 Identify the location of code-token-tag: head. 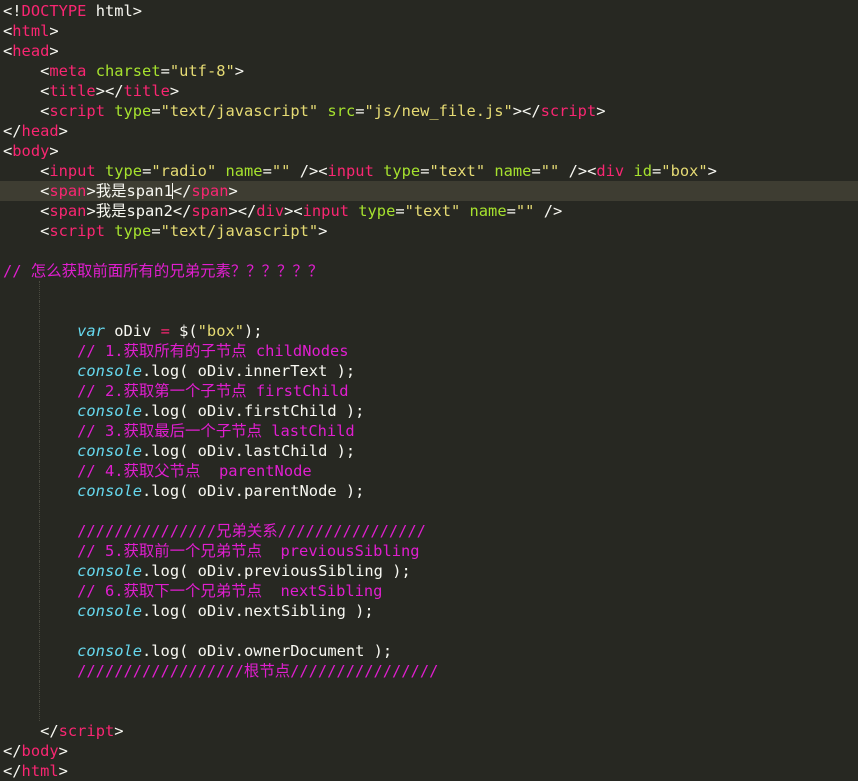
(40, 131).